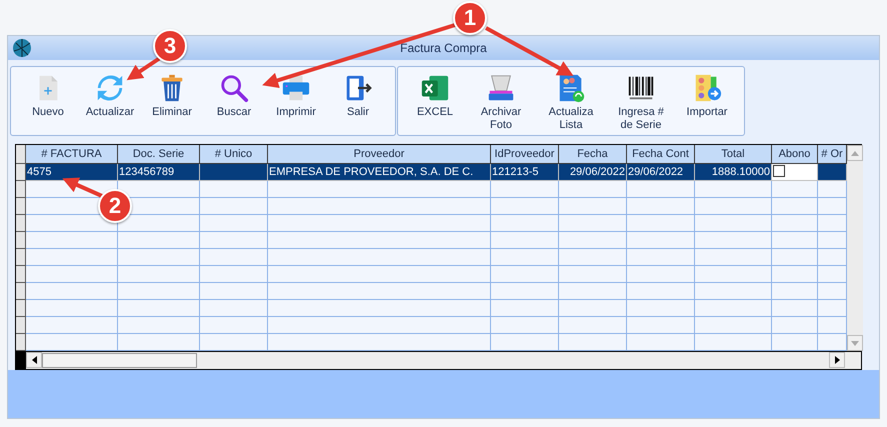  What do you see at coordinates (358, 96) in the screenshot?
I see `toolbar-button: Salir` at bounding box center [358, 96].